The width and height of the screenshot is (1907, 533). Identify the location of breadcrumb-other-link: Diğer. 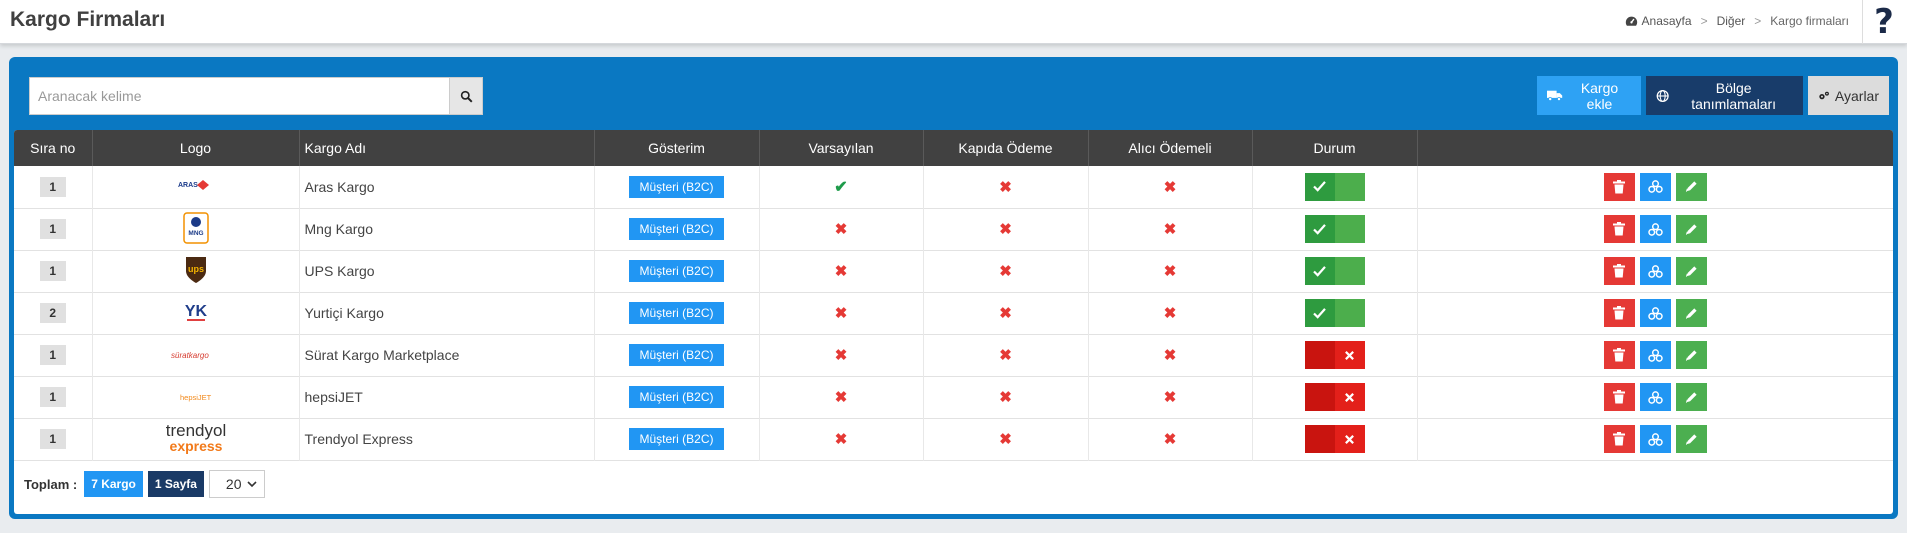
(1731, 21).